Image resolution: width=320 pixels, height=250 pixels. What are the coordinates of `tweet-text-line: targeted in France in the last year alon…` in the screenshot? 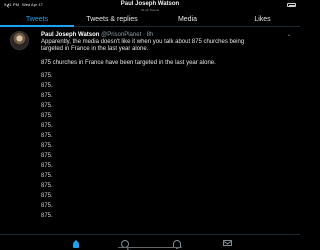 It's located at (95, 49).